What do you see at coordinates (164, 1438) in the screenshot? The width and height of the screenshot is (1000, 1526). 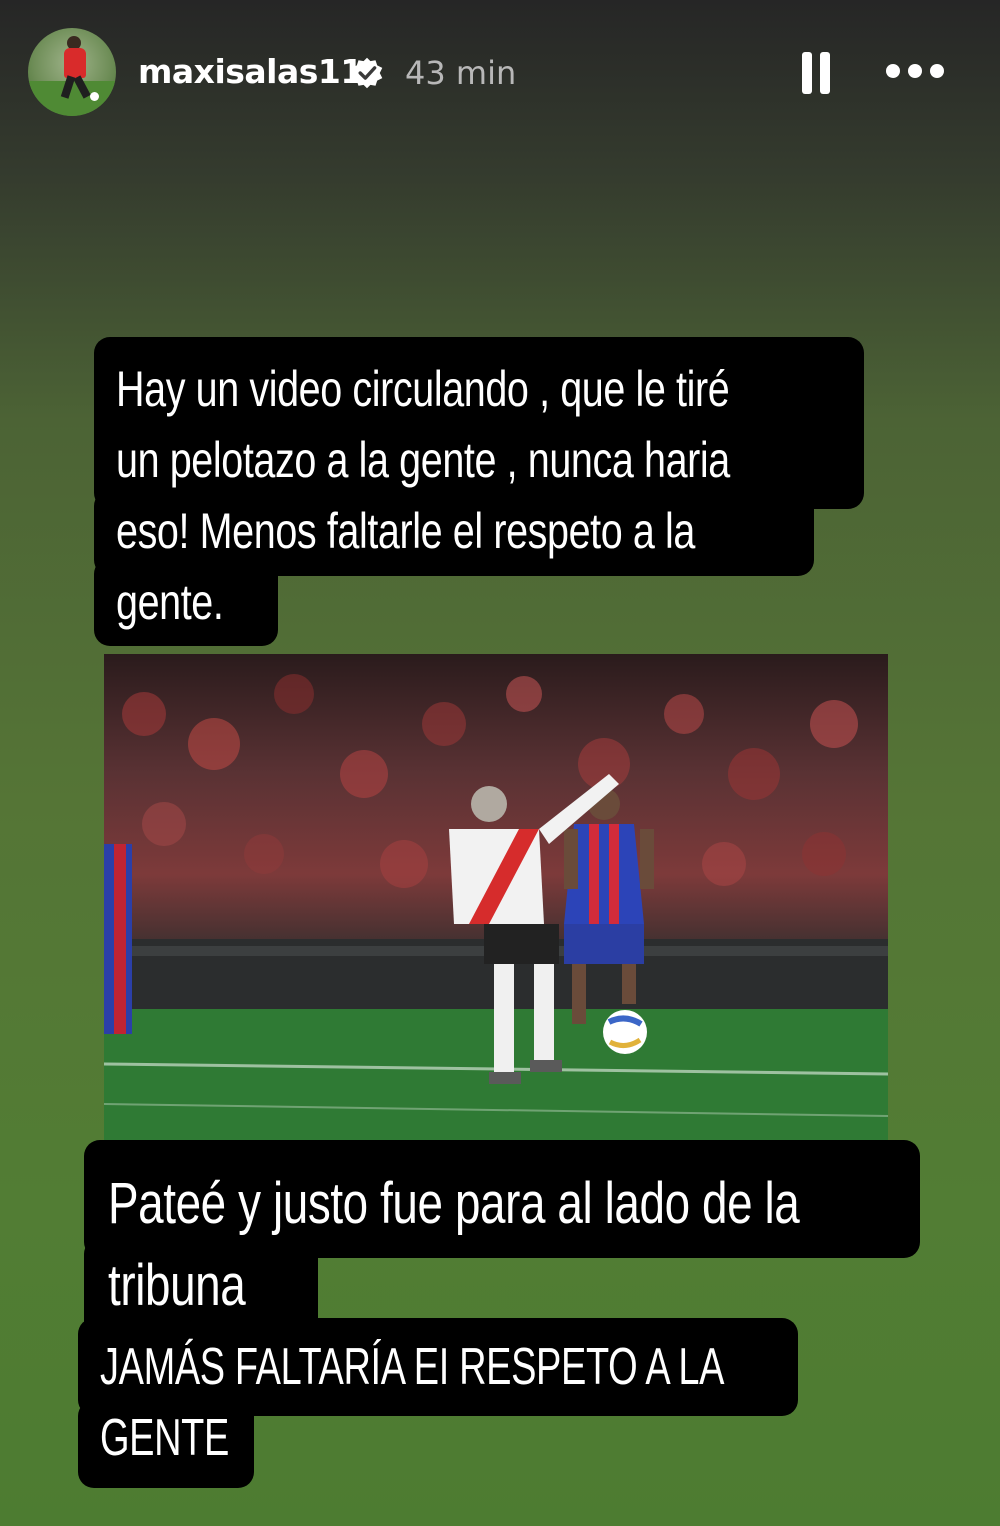 I see `caption-line: GENTE` at bounding box center [164, 1438].